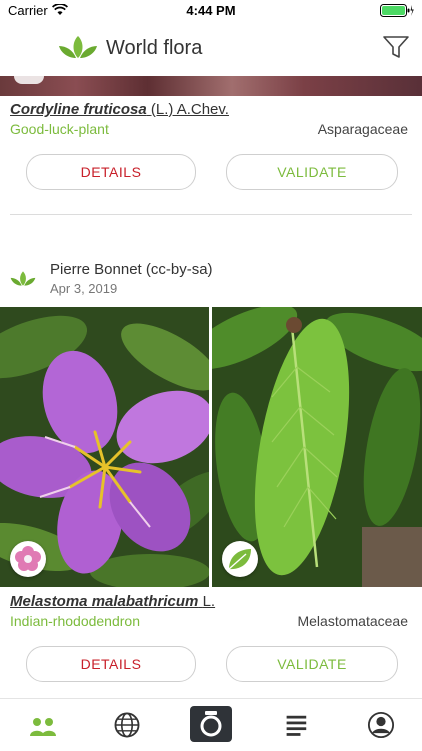 The height and width of the screenshot is (751, 422). What do you see at coordinates (84, 288) in the screenshot?
I see `observation-date: Apr 3, 2019` at bounding box center [84, 288].